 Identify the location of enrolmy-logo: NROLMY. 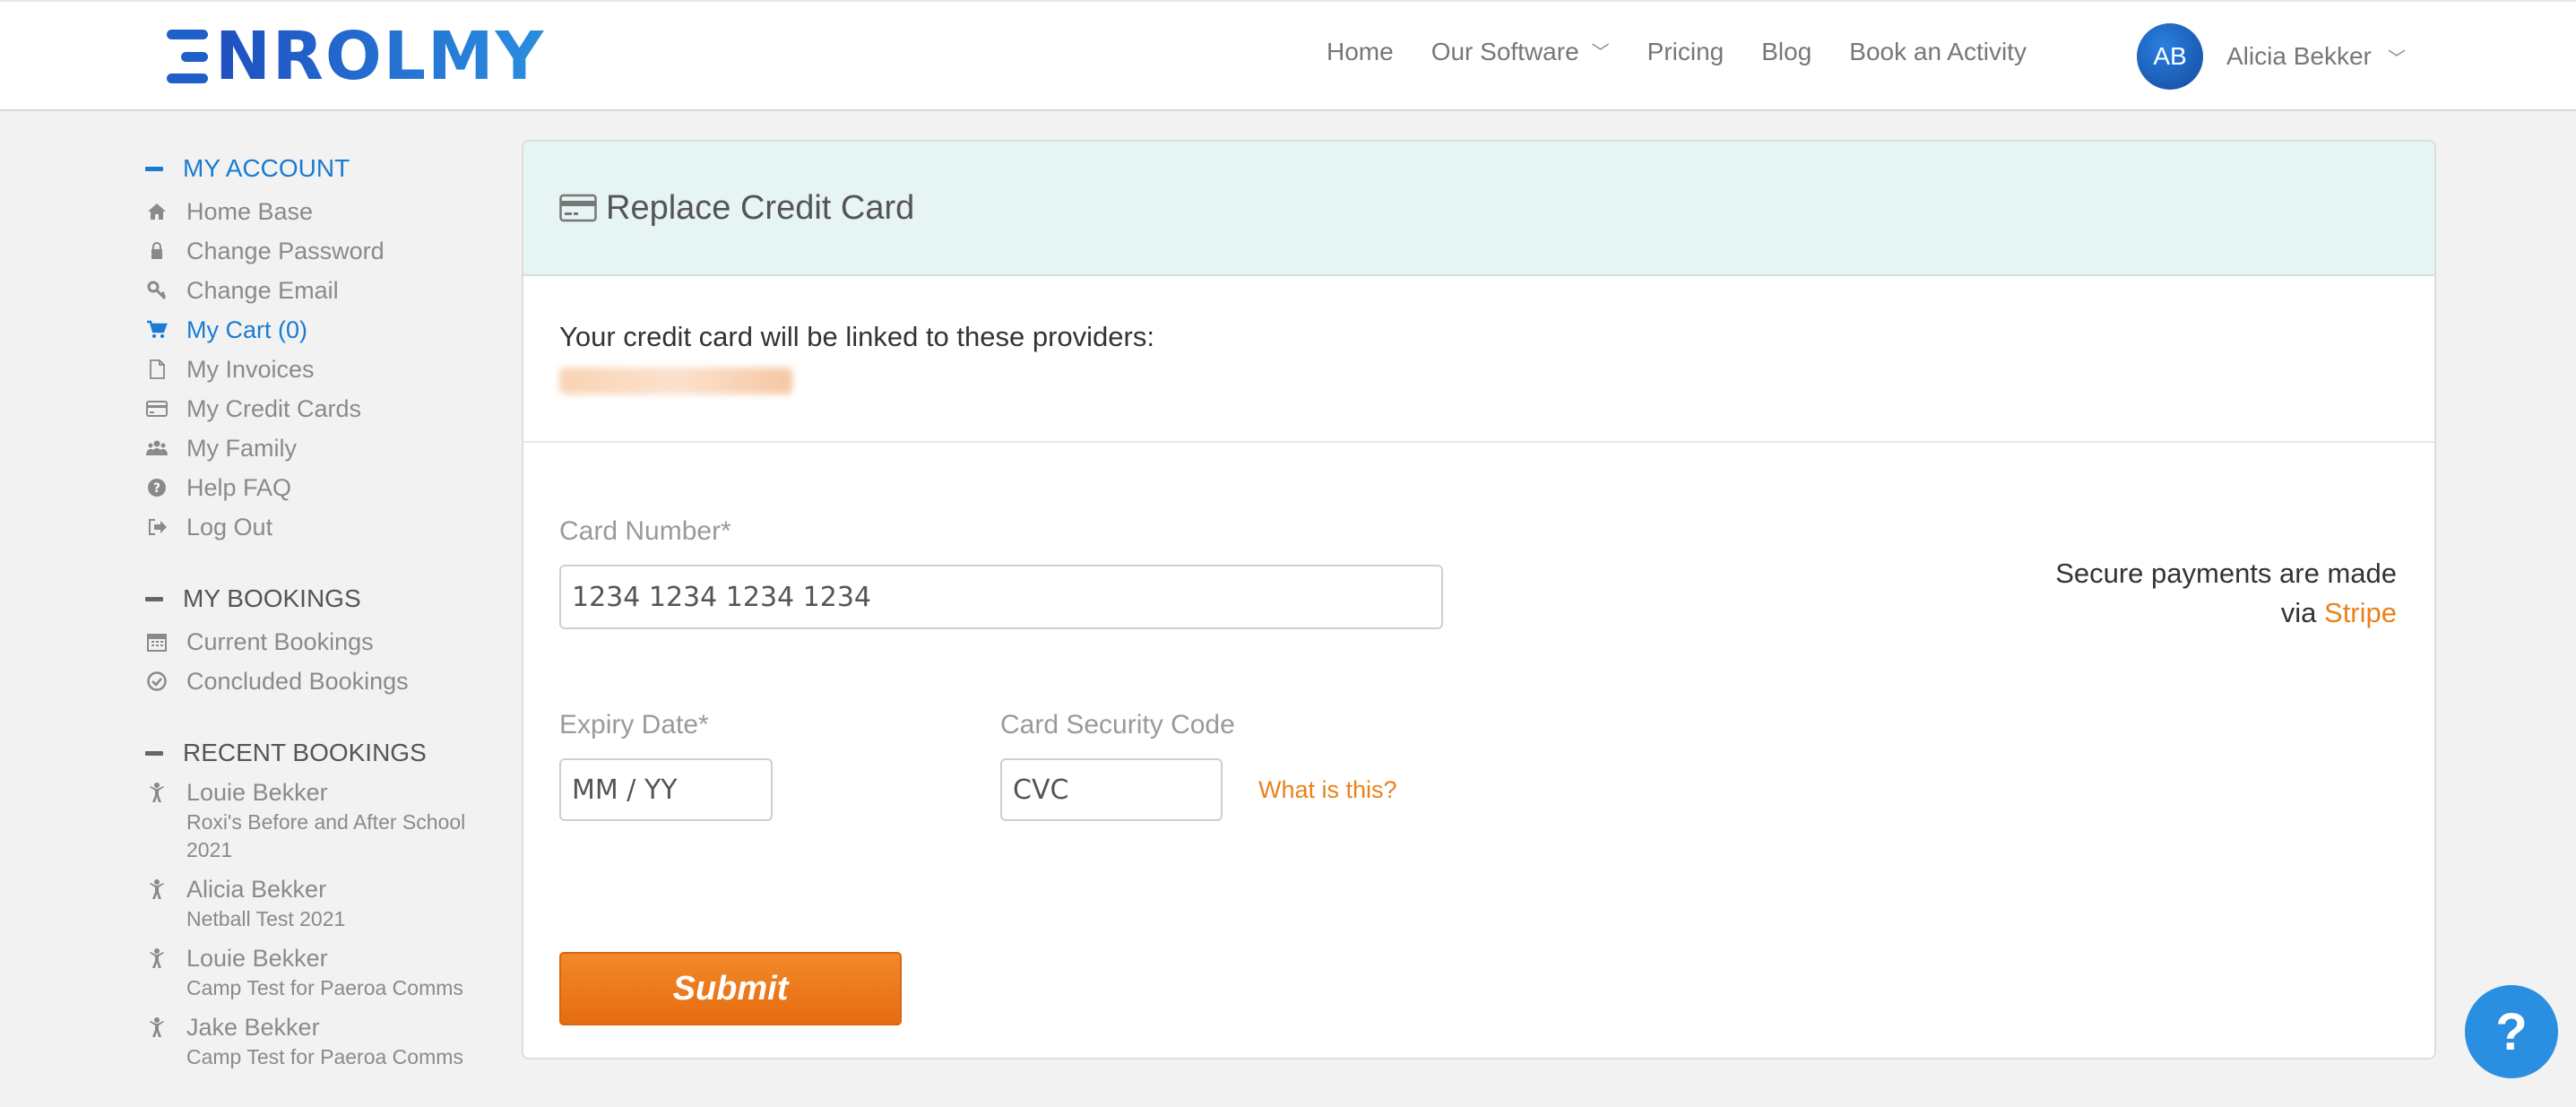
(356, 56).